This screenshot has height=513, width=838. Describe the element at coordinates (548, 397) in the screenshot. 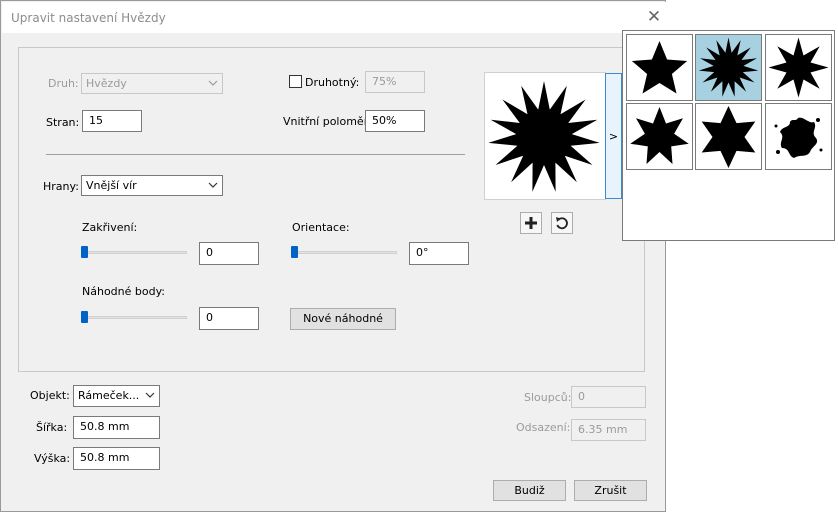

I see `columns-label: Sloupců:` at that location.